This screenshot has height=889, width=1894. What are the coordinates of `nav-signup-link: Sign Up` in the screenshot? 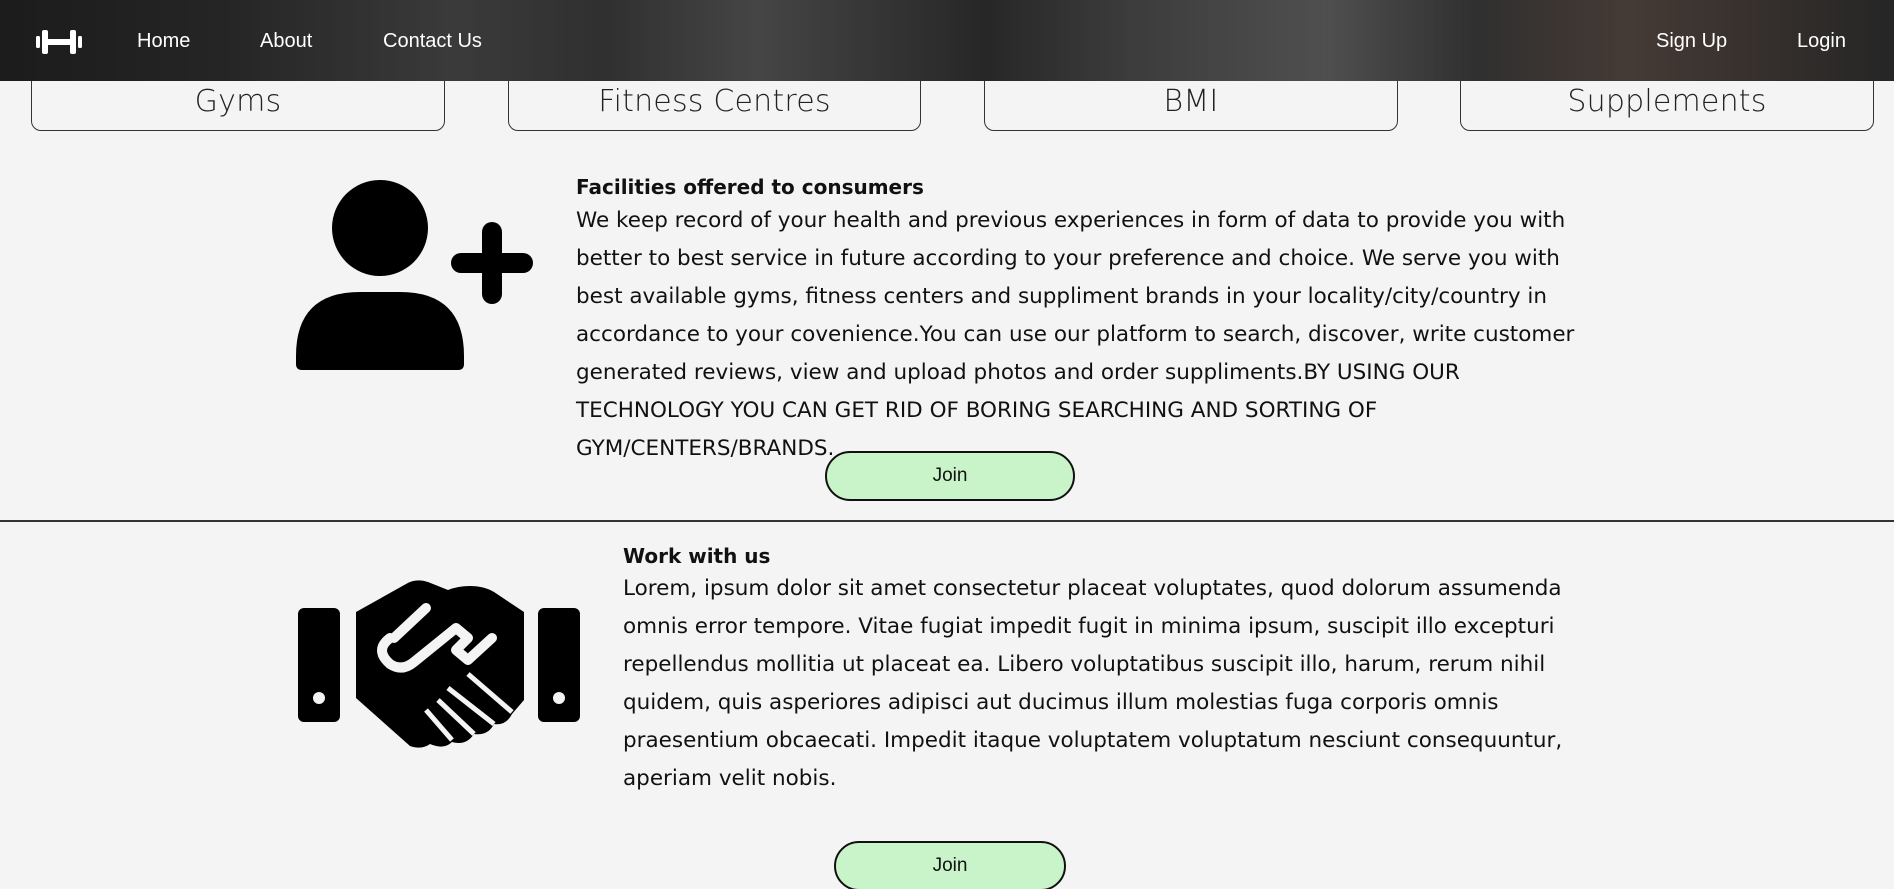 It's located at (1691, 41).